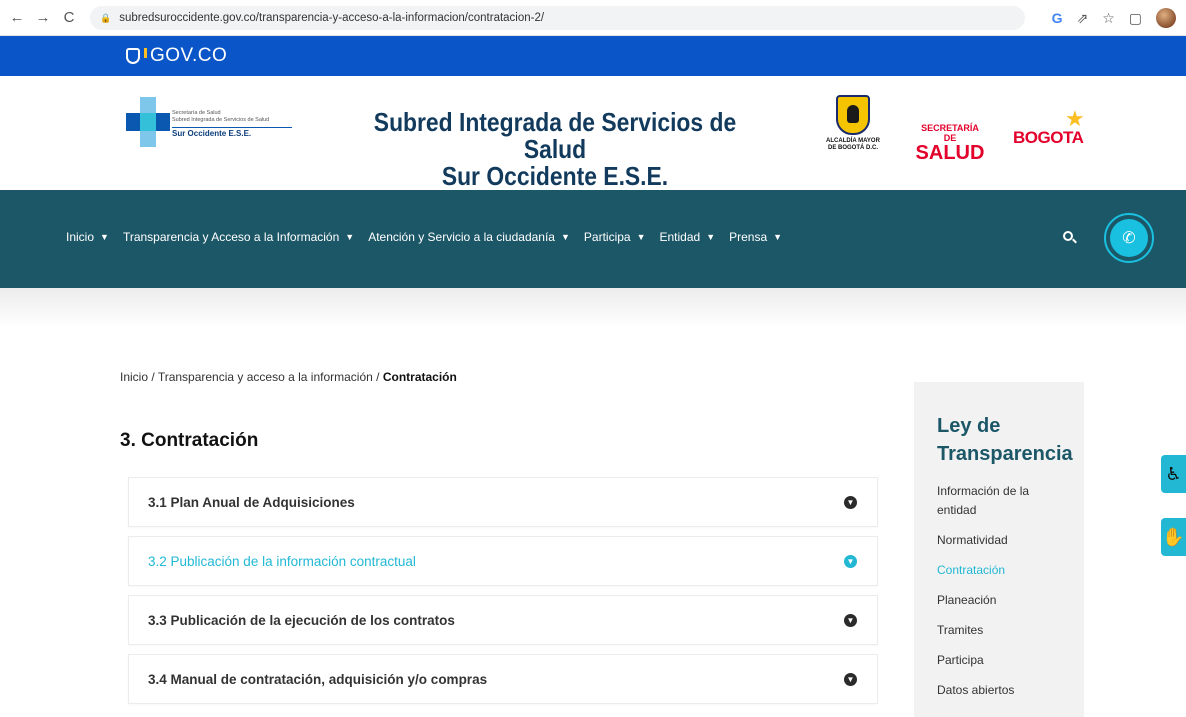 Image resolution: width=1186 pixels, height=717 pixels. Describe the element at coordinates (503, 502) in the screenshot. I see `accordion-item-3-1: 3.1 Plan Anual de Adquisiciones ▼` at that location.